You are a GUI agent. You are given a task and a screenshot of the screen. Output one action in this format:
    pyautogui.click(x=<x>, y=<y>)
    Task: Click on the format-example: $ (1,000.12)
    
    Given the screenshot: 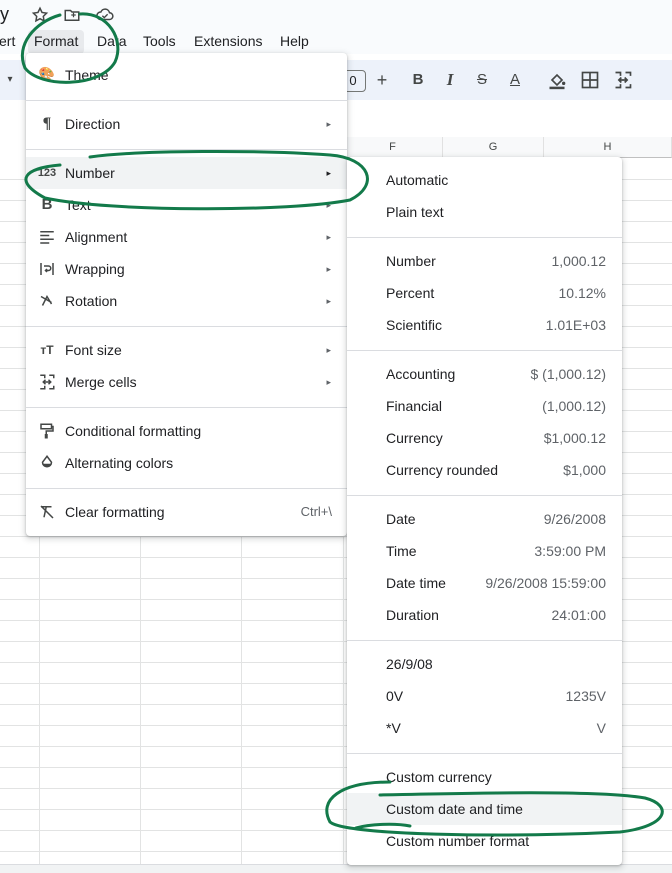 What is the action you would take?
    pyautogui.click(x=568, y=374)
    